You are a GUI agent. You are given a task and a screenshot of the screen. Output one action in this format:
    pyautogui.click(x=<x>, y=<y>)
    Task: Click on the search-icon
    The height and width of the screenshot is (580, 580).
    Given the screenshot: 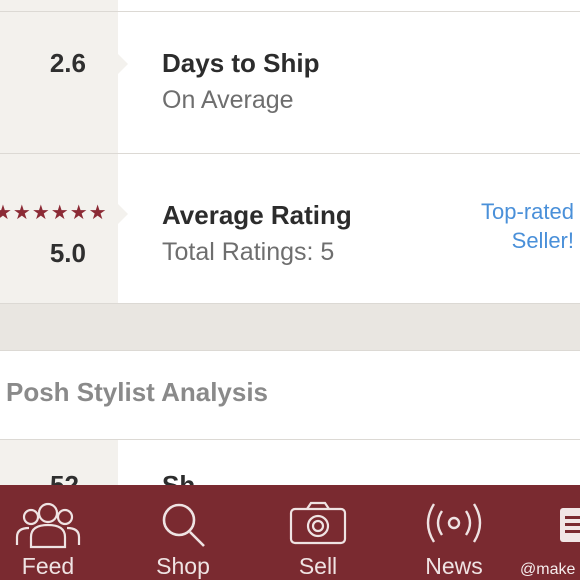 What is the action you would take?
    pyautogui.click(x=183, y=525)
    